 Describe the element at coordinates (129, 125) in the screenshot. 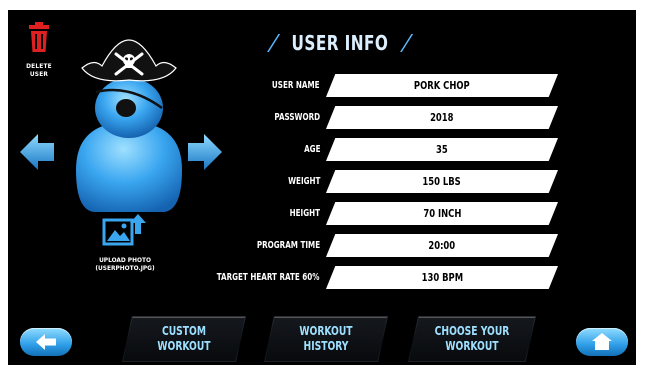

I see `pirate-avatar-icon` at that location.